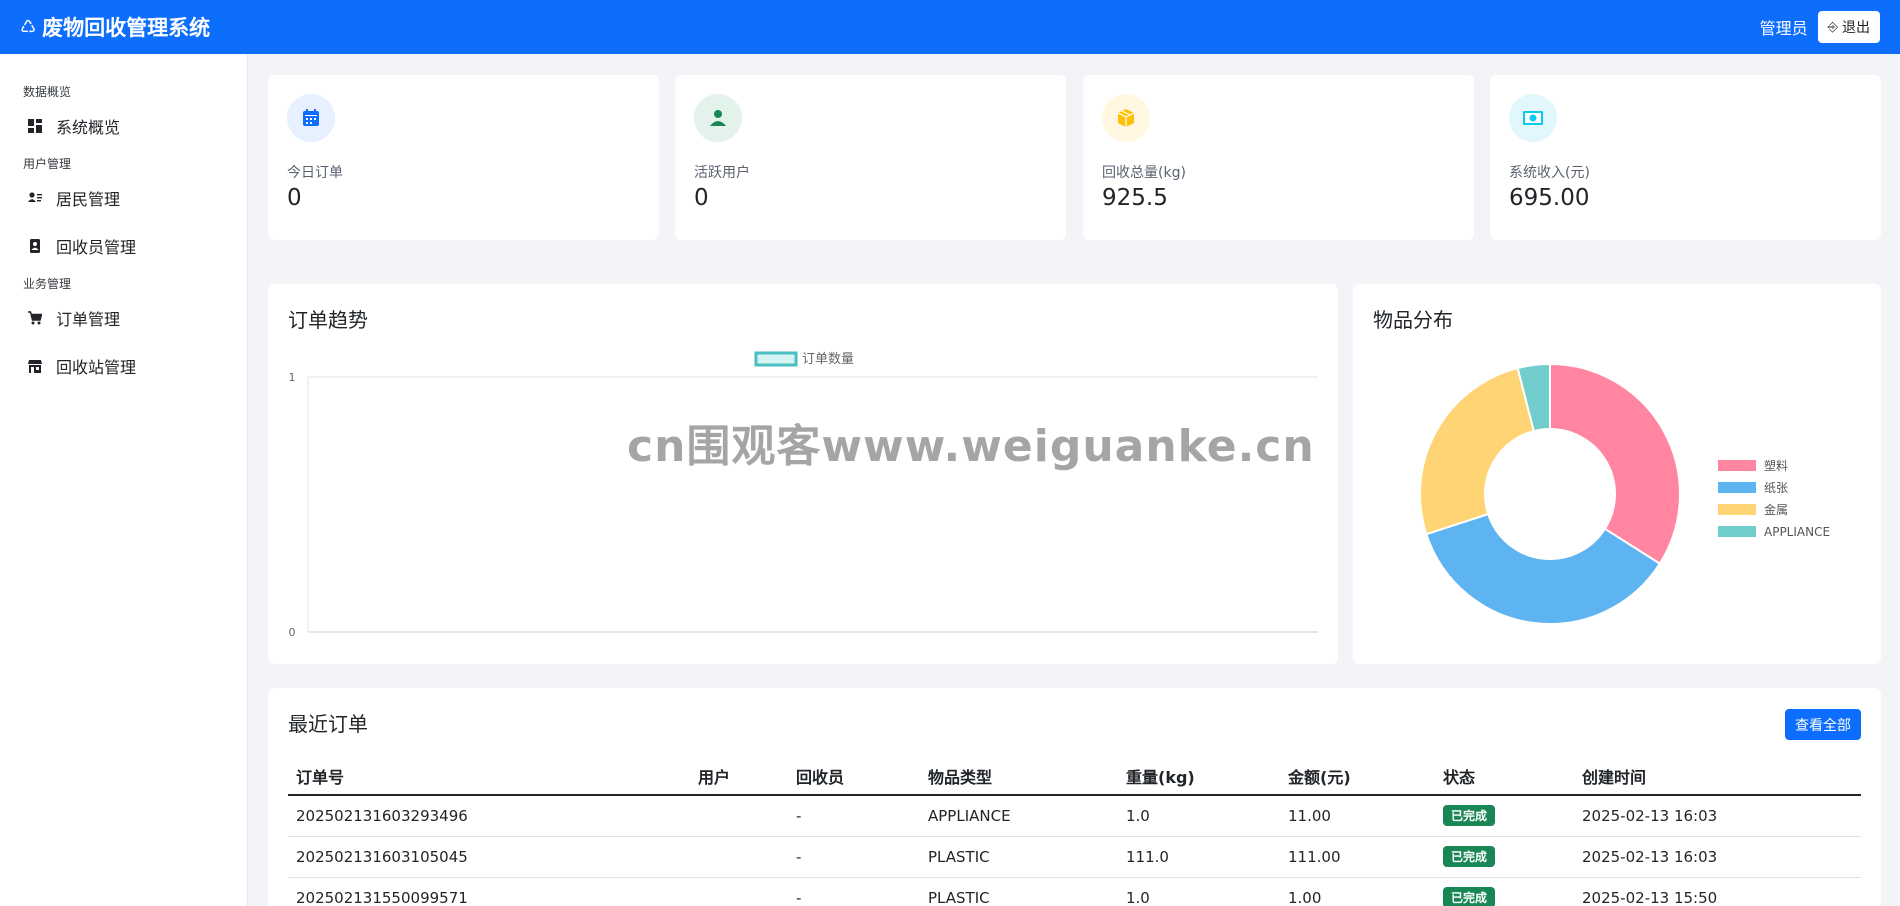  Describe the element at coordinates (1717, 776) in the screenshot. I see `column-header: 创建时间` at that location.